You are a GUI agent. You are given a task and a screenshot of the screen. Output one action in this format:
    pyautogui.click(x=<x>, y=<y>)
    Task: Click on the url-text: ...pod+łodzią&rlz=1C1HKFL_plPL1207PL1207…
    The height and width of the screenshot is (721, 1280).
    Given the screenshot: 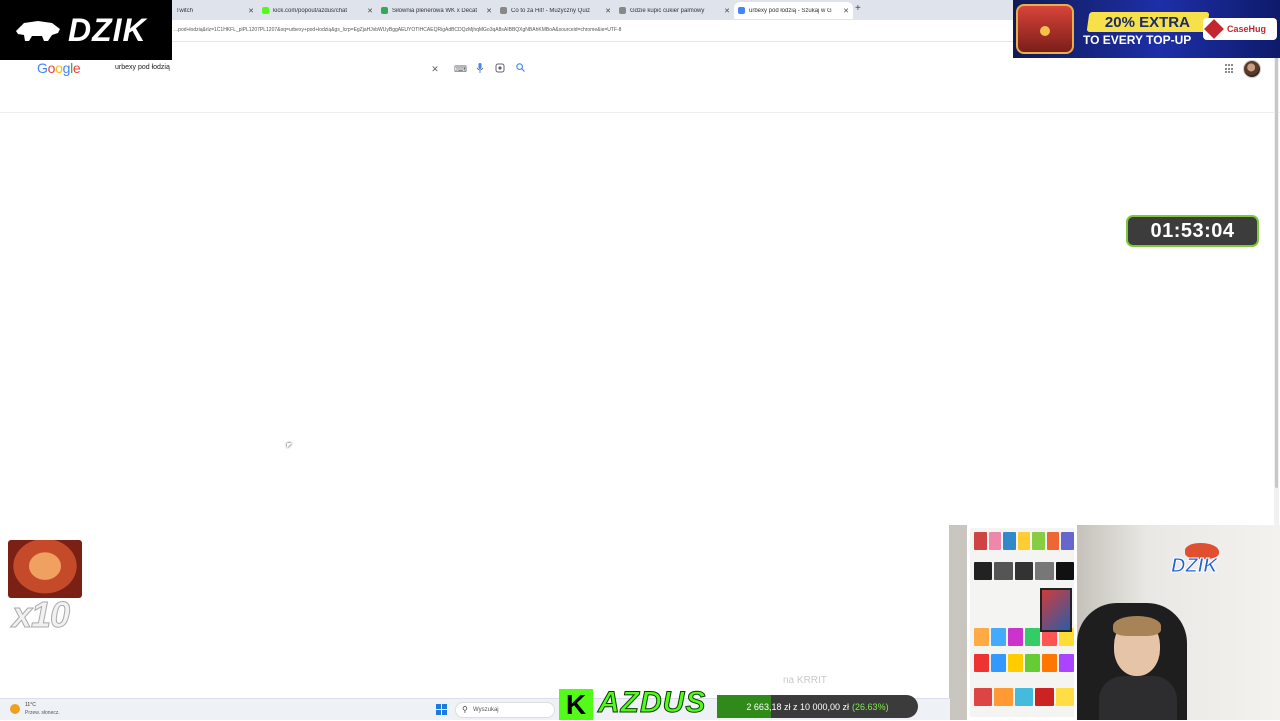 What is the action you would take?
    pyautogui.click(x=398, y=30)
    